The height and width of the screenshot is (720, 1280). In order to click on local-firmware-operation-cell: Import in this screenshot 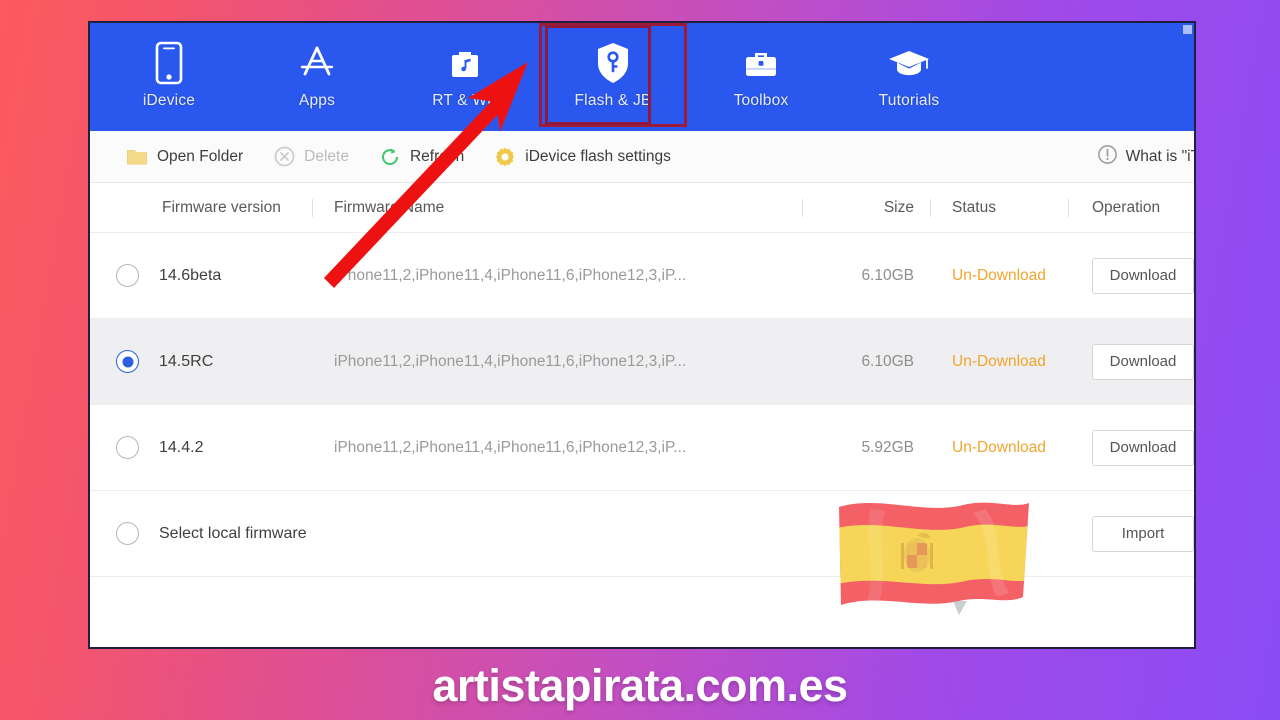, I will do `click(1131, 533)`.